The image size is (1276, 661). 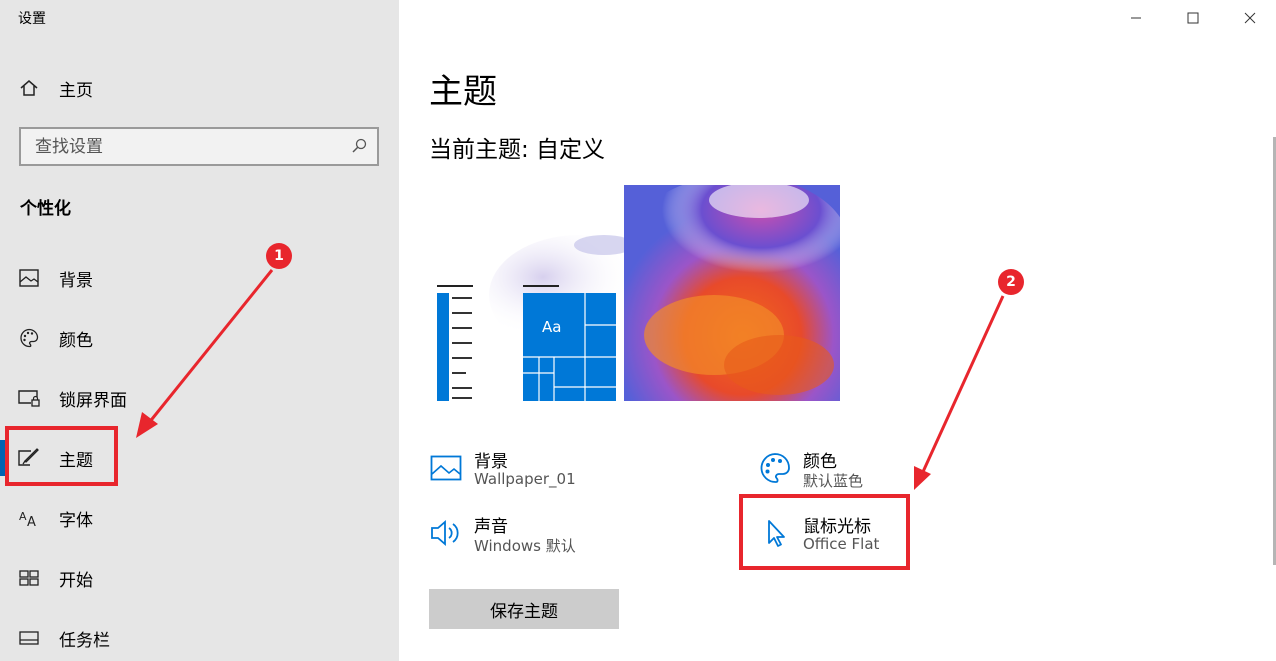 I want to click on theme-preview: Aa, so click(x=639, y=295).